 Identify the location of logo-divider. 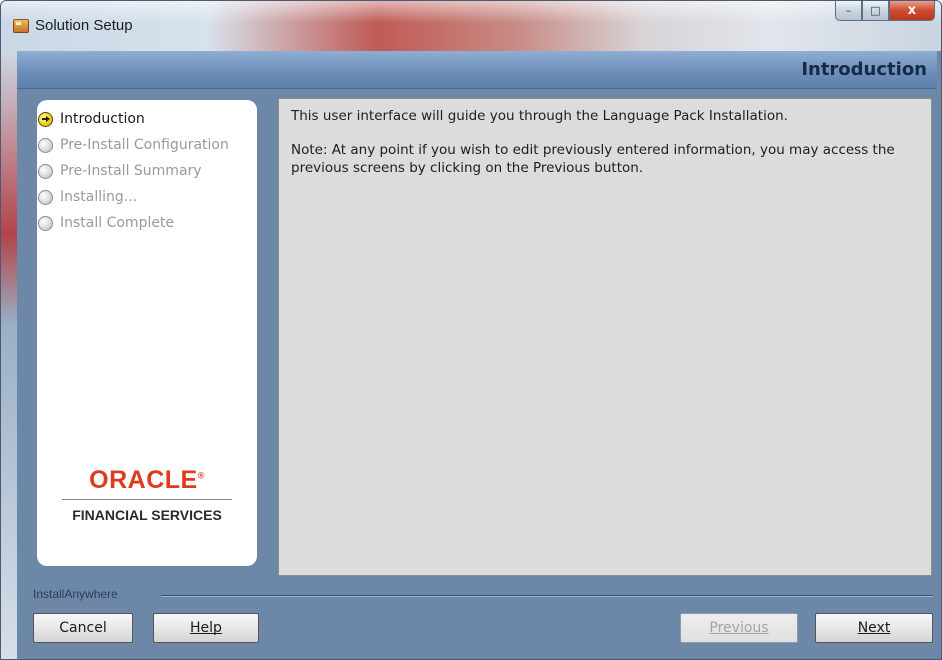
(147, 499).